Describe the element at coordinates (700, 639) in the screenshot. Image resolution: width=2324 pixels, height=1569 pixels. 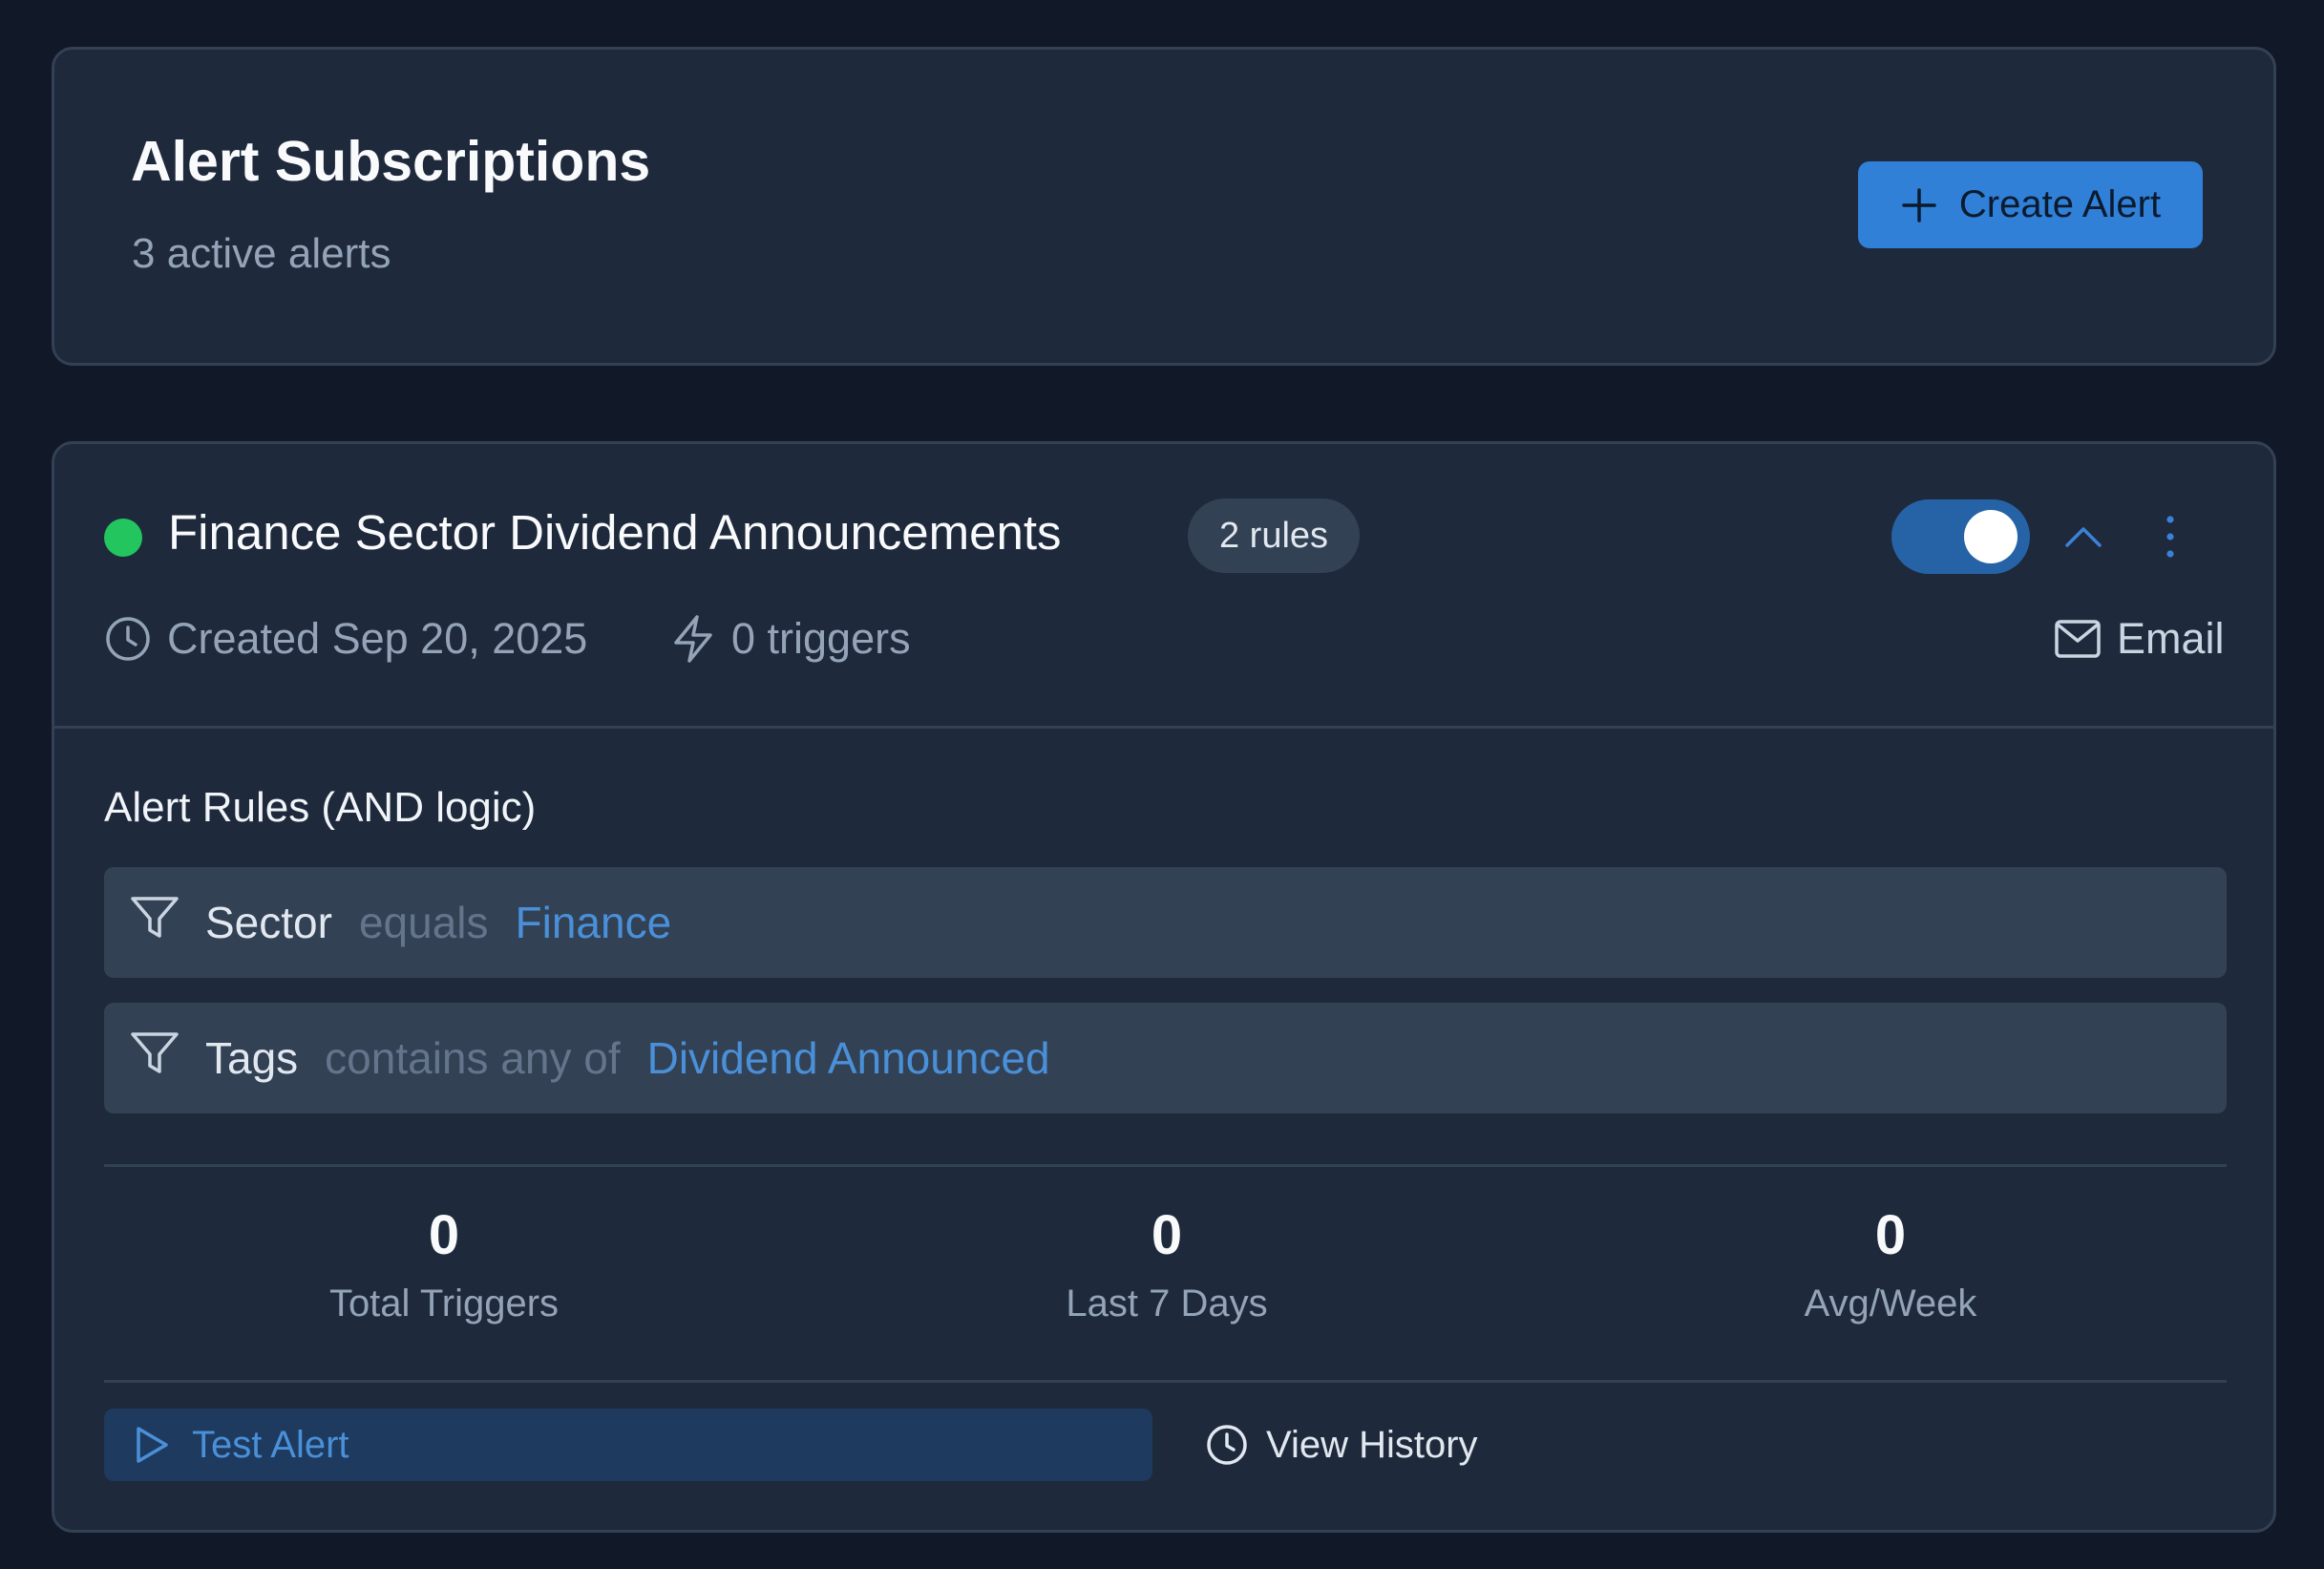
I see `lightning-icon` at that location.